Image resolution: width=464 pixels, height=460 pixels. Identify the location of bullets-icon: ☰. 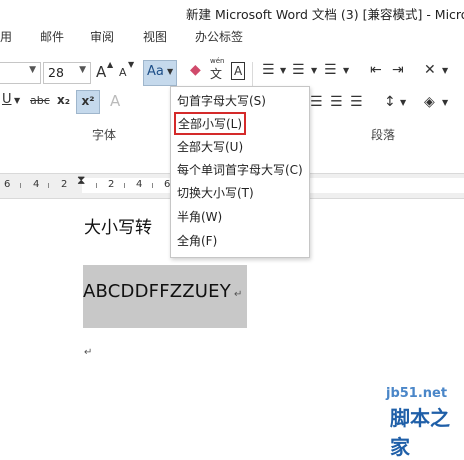
(268, 70).